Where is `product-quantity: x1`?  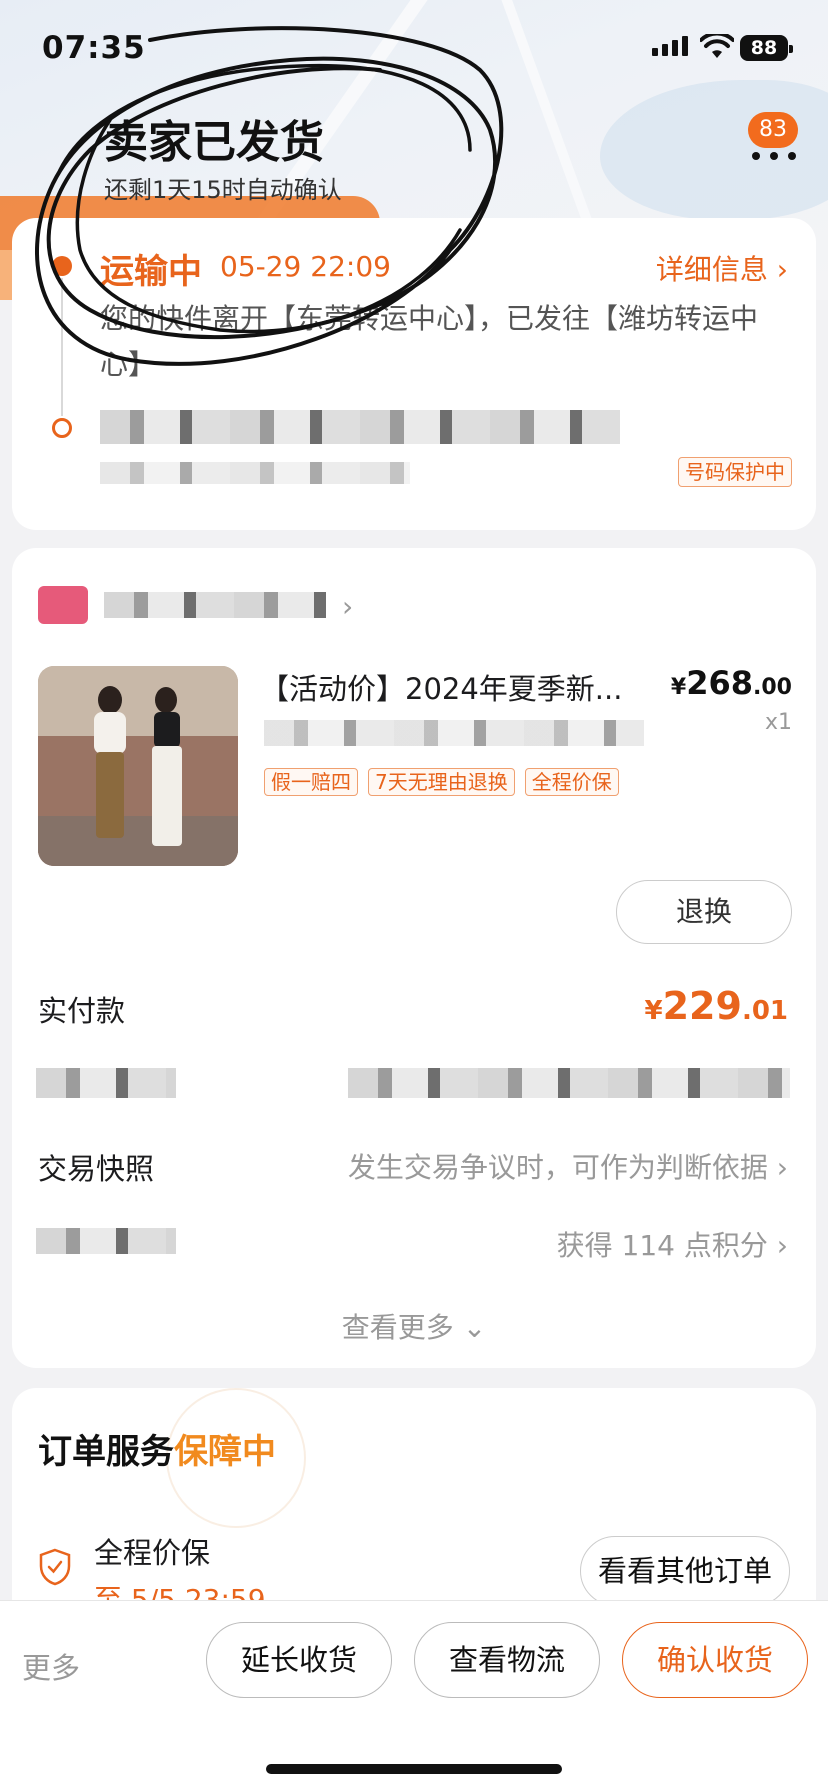
product-quantity: x1 is located at coordinates (778, 722).